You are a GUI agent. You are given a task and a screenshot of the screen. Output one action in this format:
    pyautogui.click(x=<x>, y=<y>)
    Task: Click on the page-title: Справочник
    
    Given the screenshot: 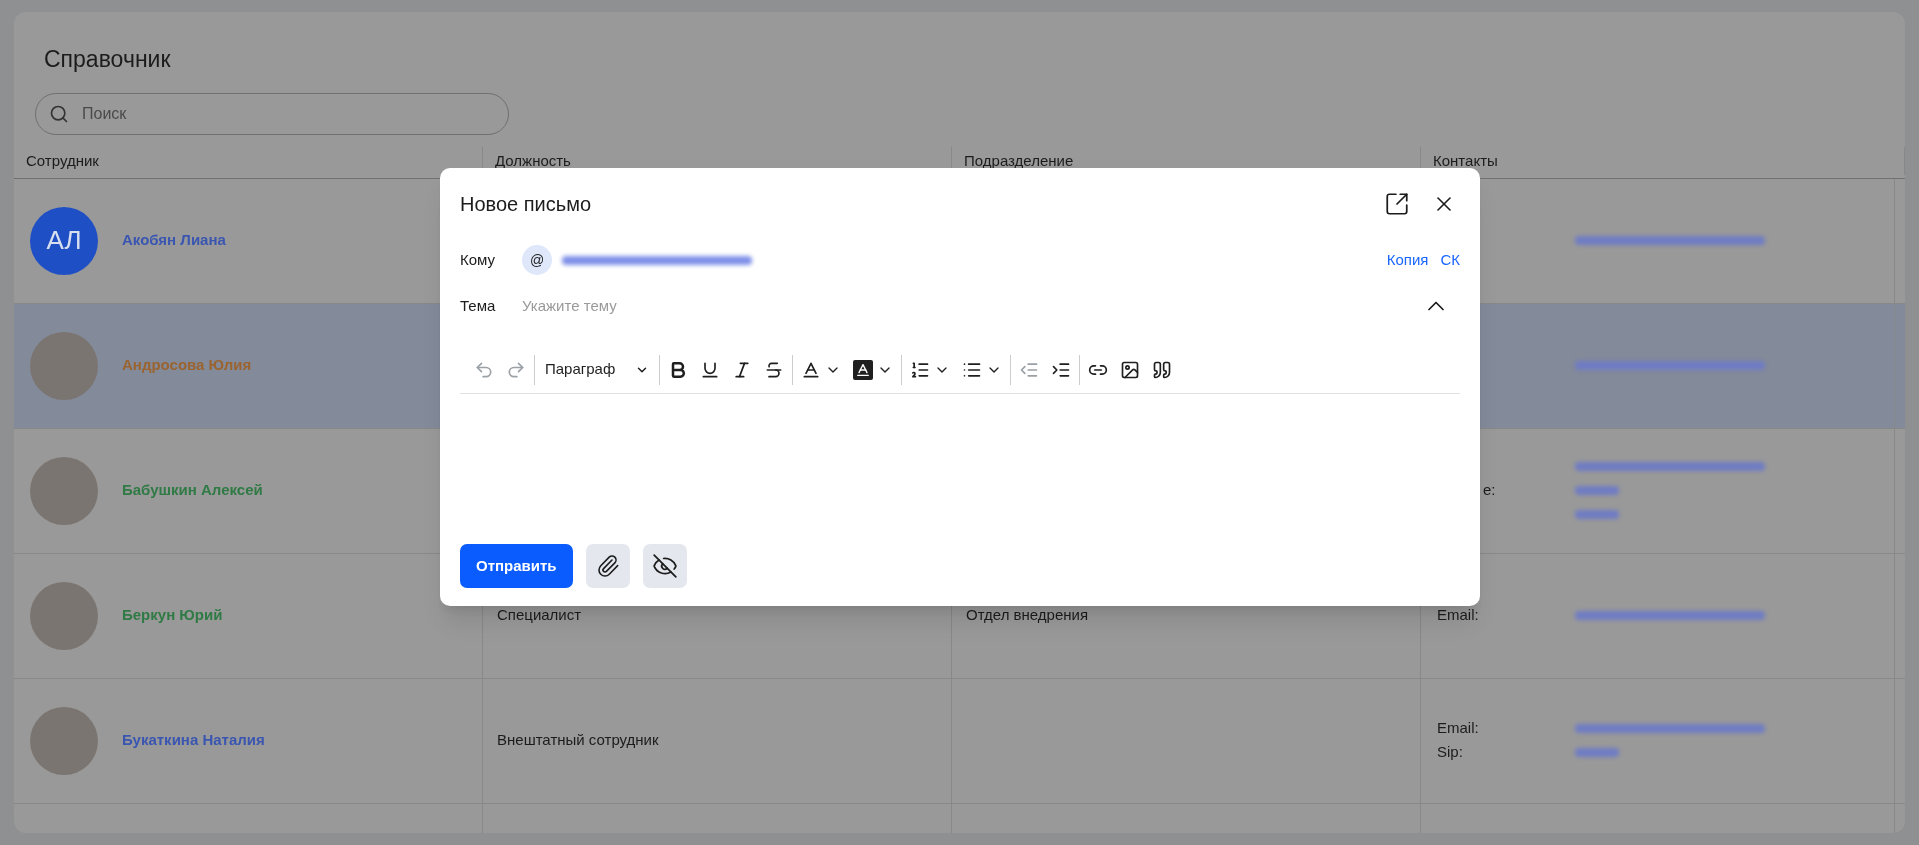 What is the action you would take?
    pyautogui.click(x=107, y=59)
    